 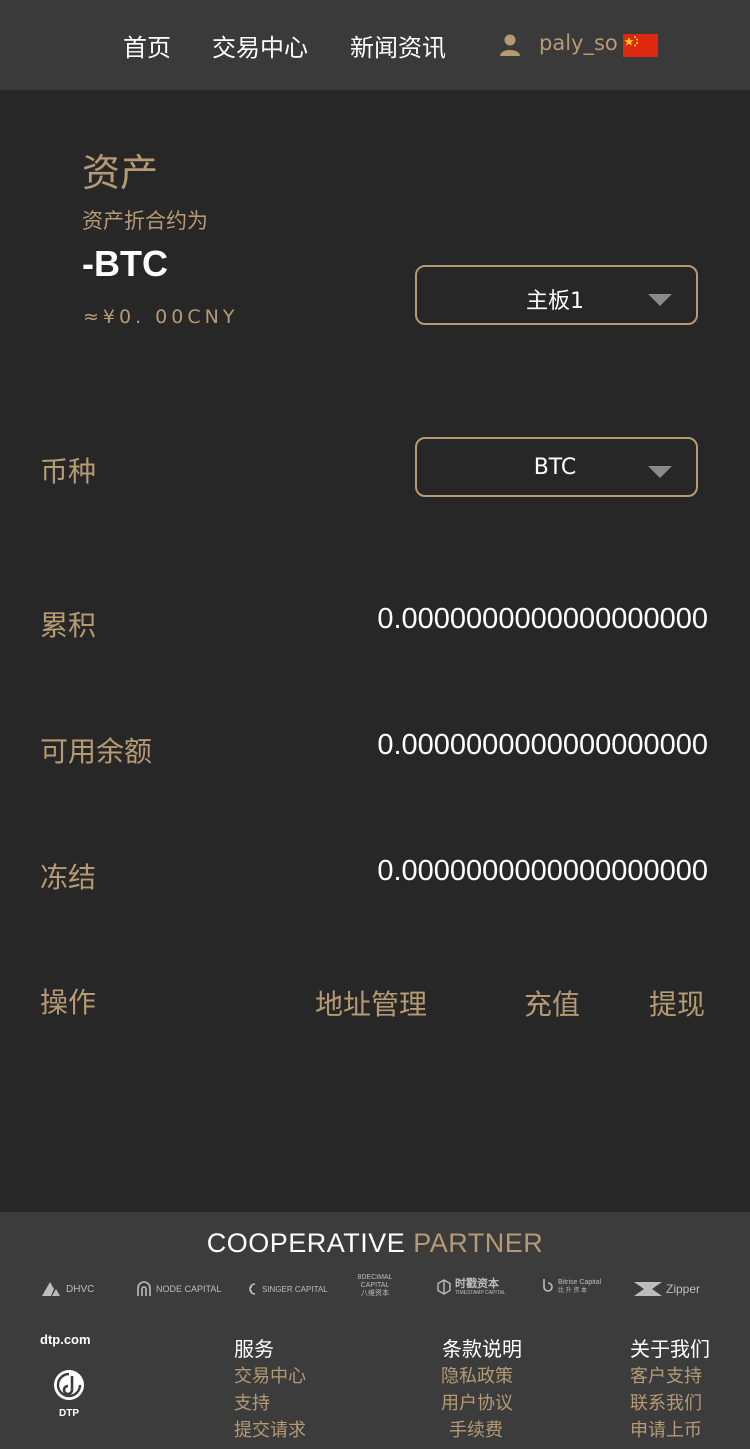 I want to click on china-flag-icon, so click(x=640, y=45).